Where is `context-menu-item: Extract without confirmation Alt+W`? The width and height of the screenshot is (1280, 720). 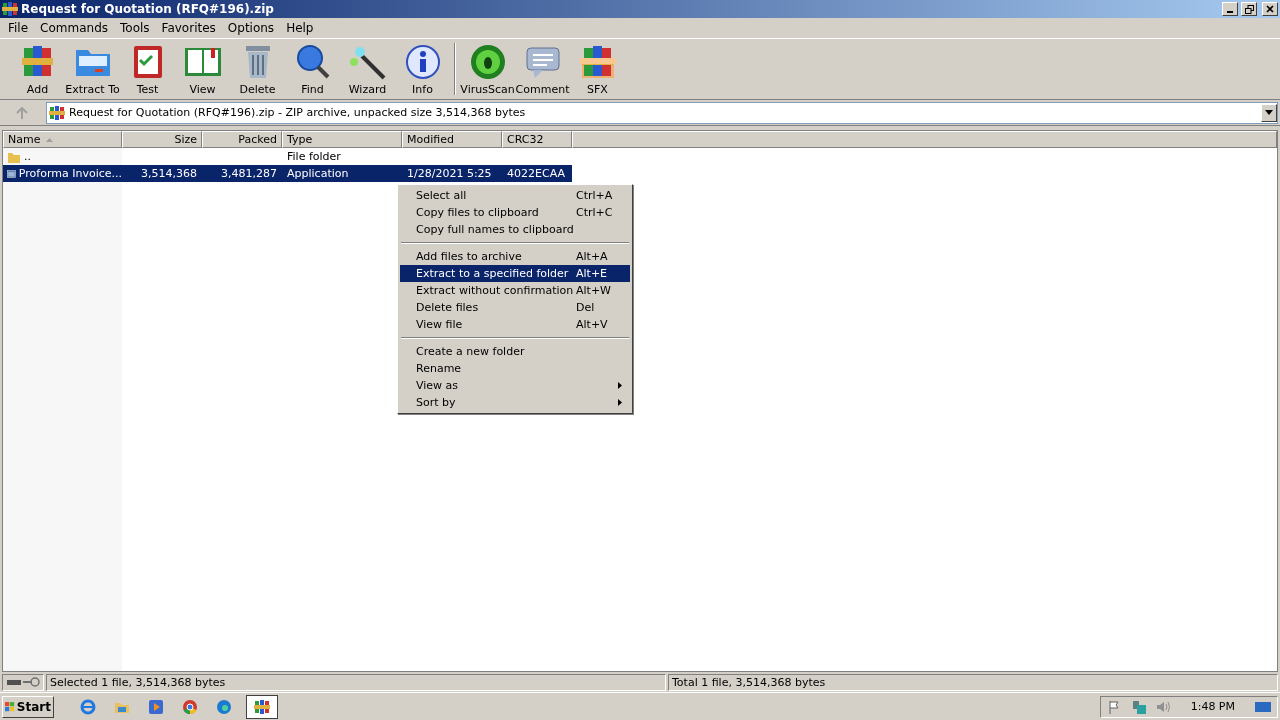
context-menu-item: Extract without confirmation Alt+W is located at coordinates (515, 290).